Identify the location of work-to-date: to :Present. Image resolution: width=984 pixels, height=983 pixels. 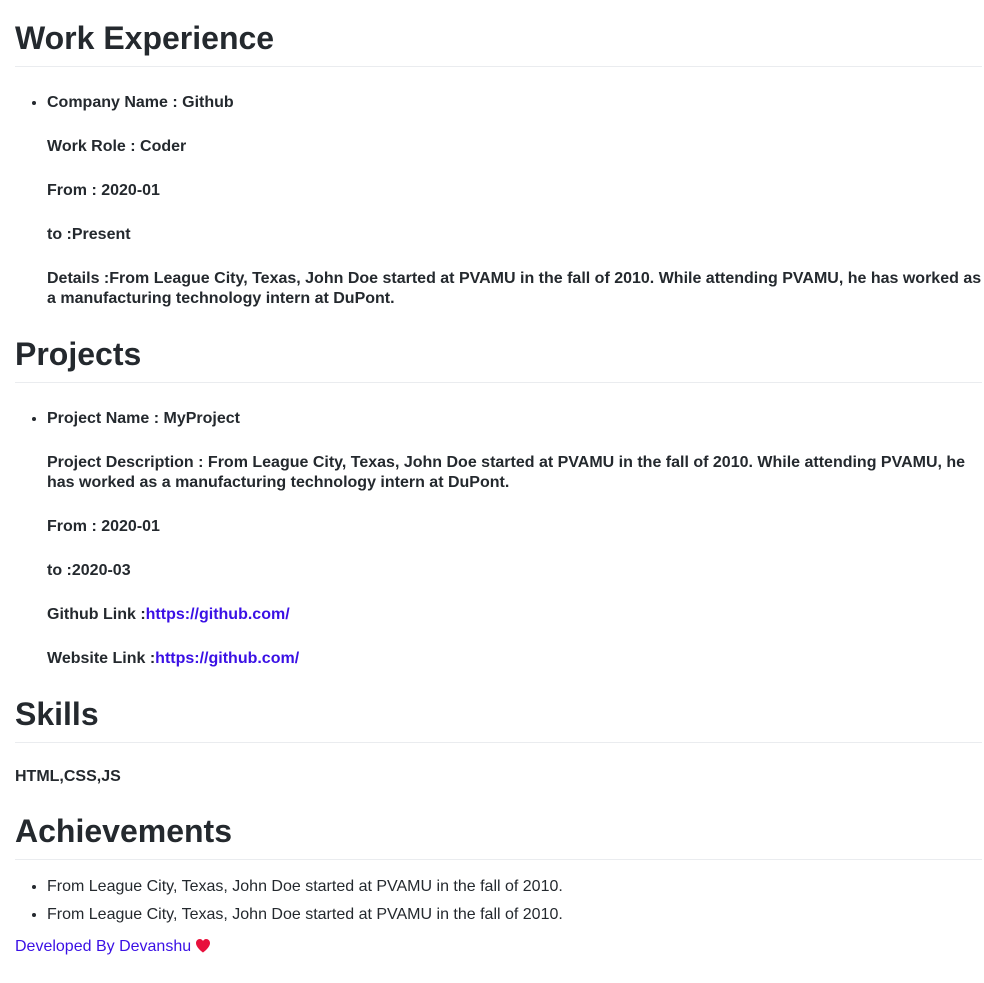
(89, 234).